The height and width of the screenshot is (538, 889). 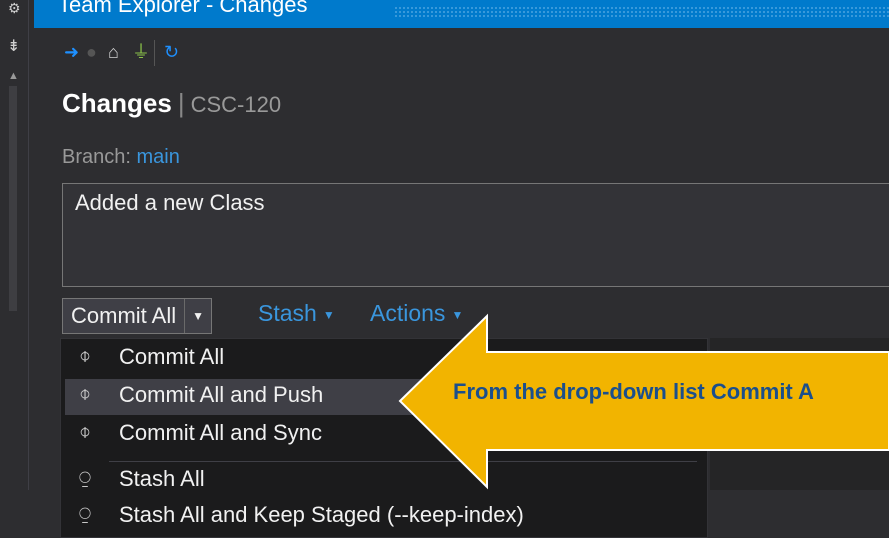 I want to click on toolbar: ➜ ● ⌂ ⏚ ↻, so click(x=461, y=52).